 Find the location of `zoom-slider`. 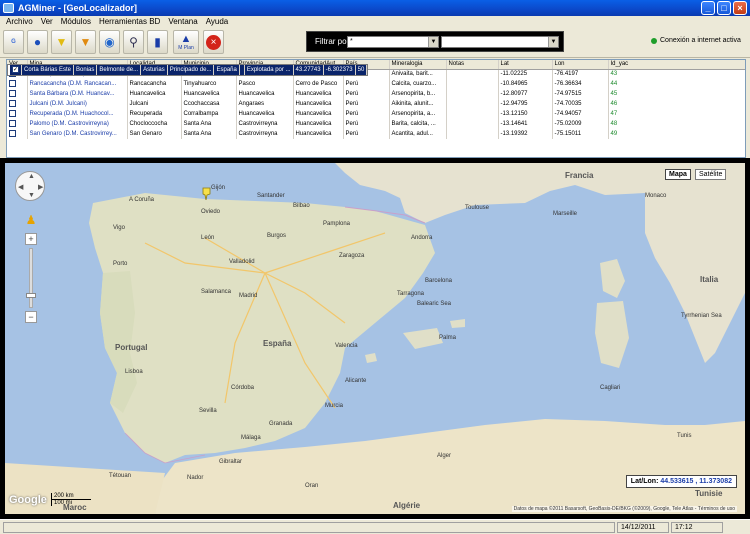

zoom-slider is located at coordinates (31, 278).